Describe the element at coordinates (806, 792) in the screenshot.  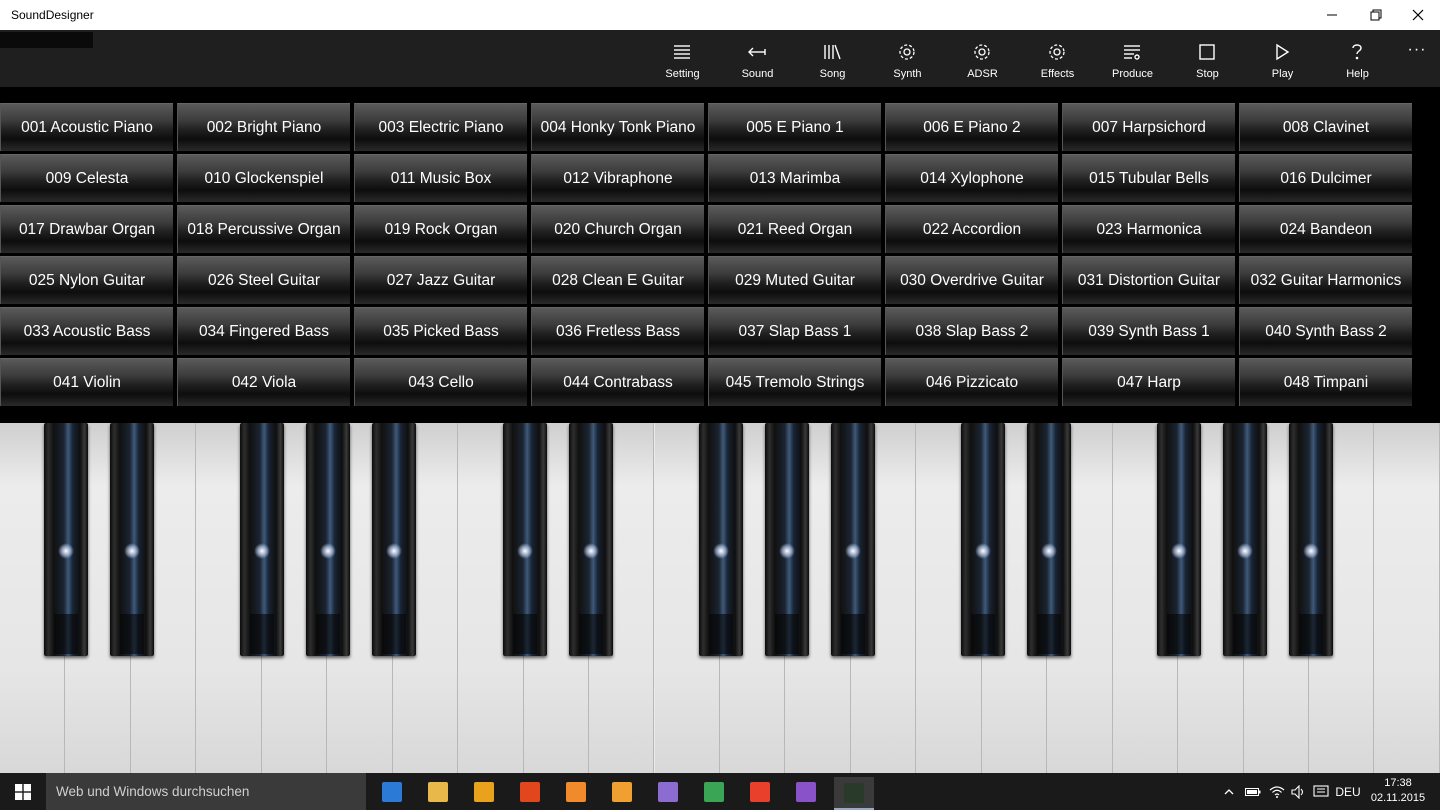
I see `taskbar-app-visual-studio` at that location.